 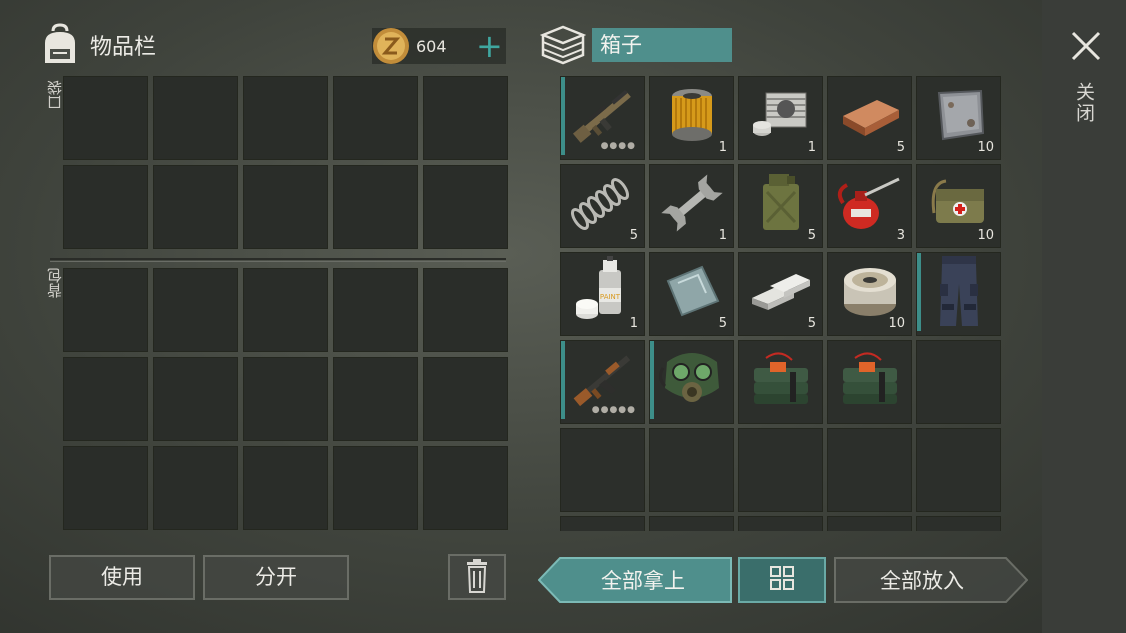 What do you see at coordinates (618, 146) in the screenshot?
I see `durability-dots: ●●●●` at bounding box center [618, 146].